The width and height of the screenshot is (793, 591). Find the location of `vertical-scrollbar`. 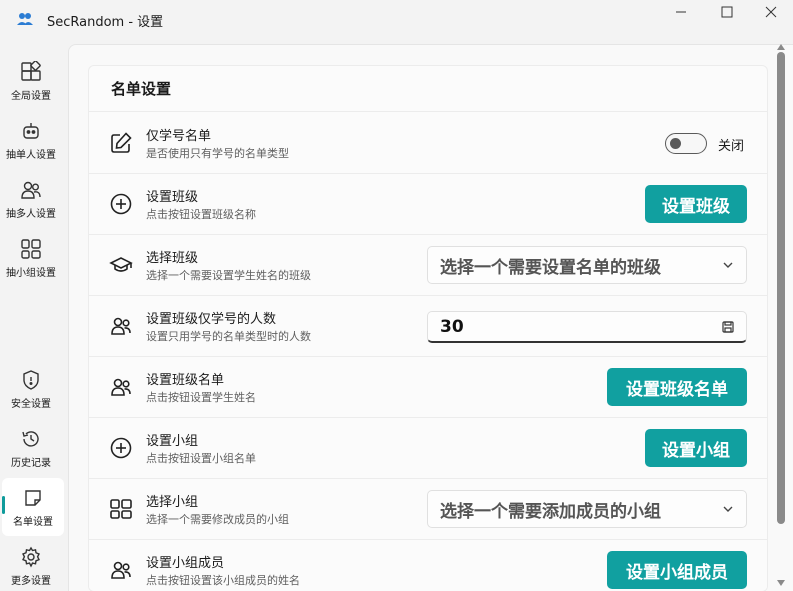

vertical-scrollbar is located at coordinates (781, 288).